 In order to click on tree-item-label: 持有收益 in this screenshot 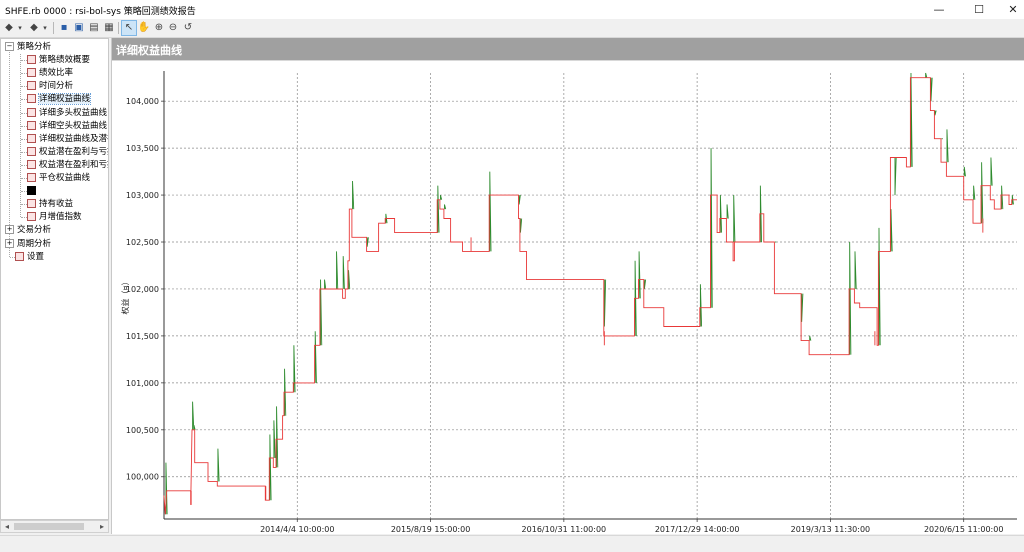, I will do `click(56, 204)`.